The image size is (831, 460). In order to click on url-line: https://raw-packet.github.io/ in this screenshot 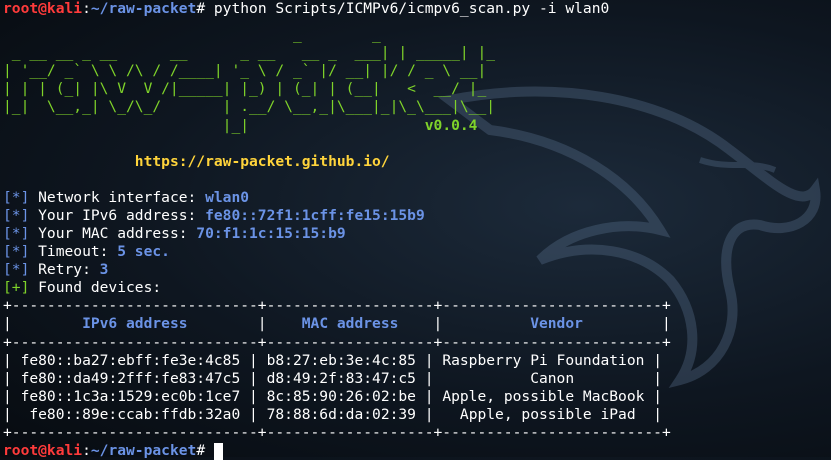, I will do `click(337, 162)`.